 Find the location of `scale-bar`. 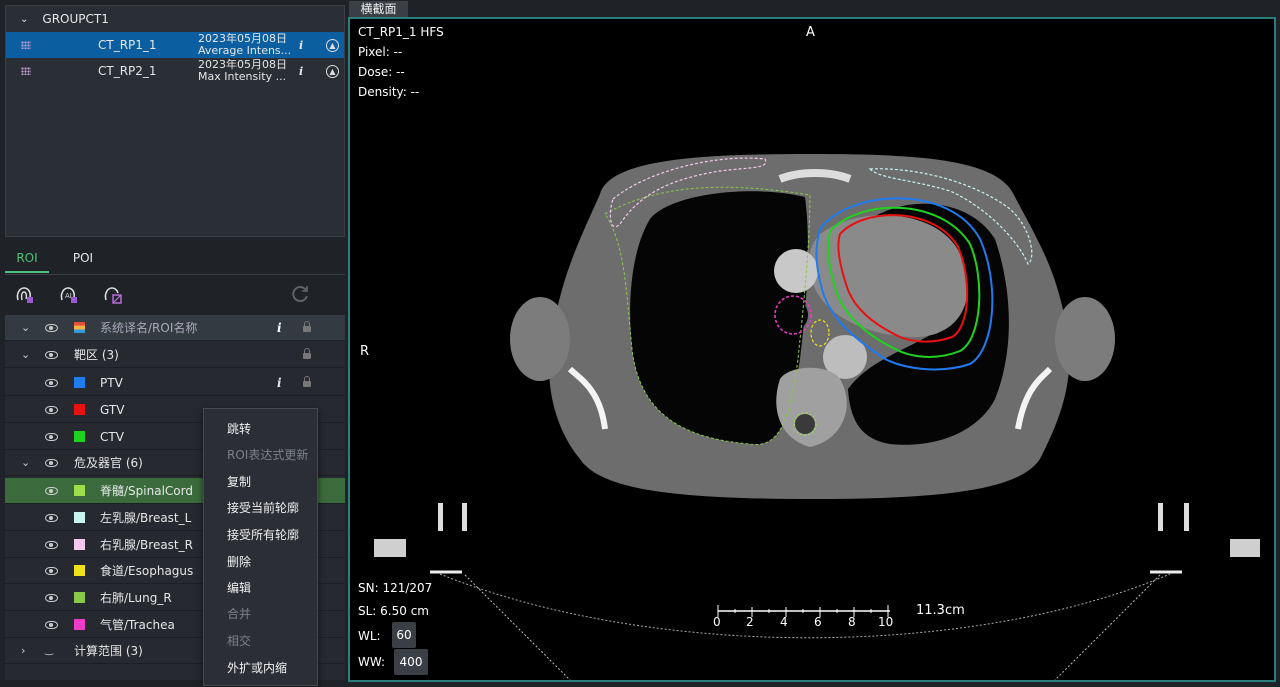

scale-bar is located at coordinates (803, 611).